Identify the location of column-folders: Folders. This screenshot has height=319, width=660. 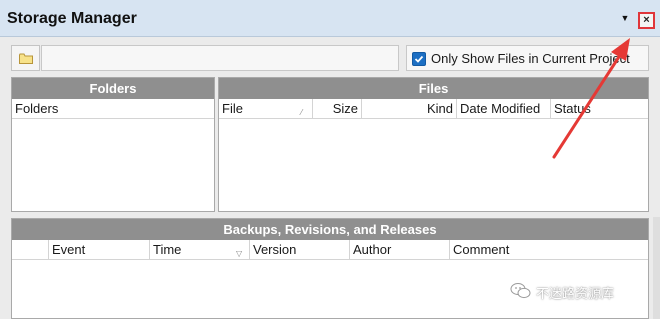
(113, 109).